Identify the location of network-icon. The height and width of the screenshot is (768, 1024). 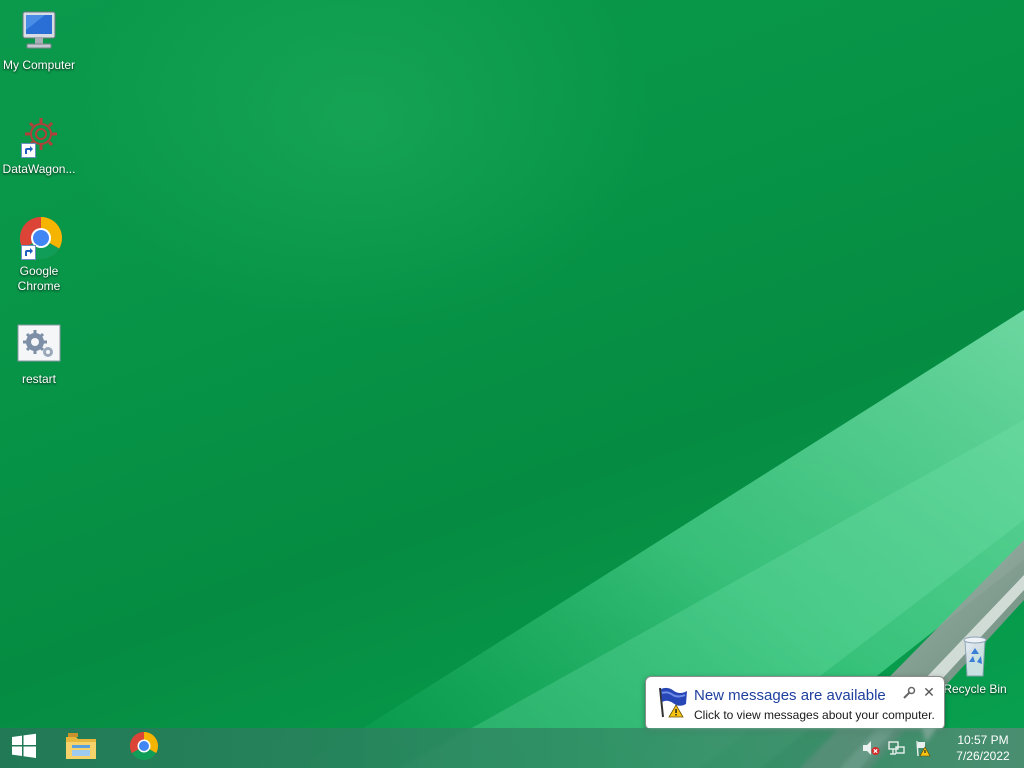
(897, 748).